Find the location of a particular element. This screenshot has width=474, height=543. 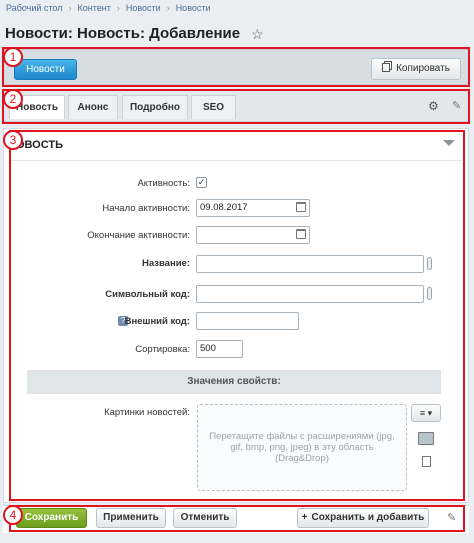

breadcrumb-item: Рабочий стол is located at coordinates (34, 8).